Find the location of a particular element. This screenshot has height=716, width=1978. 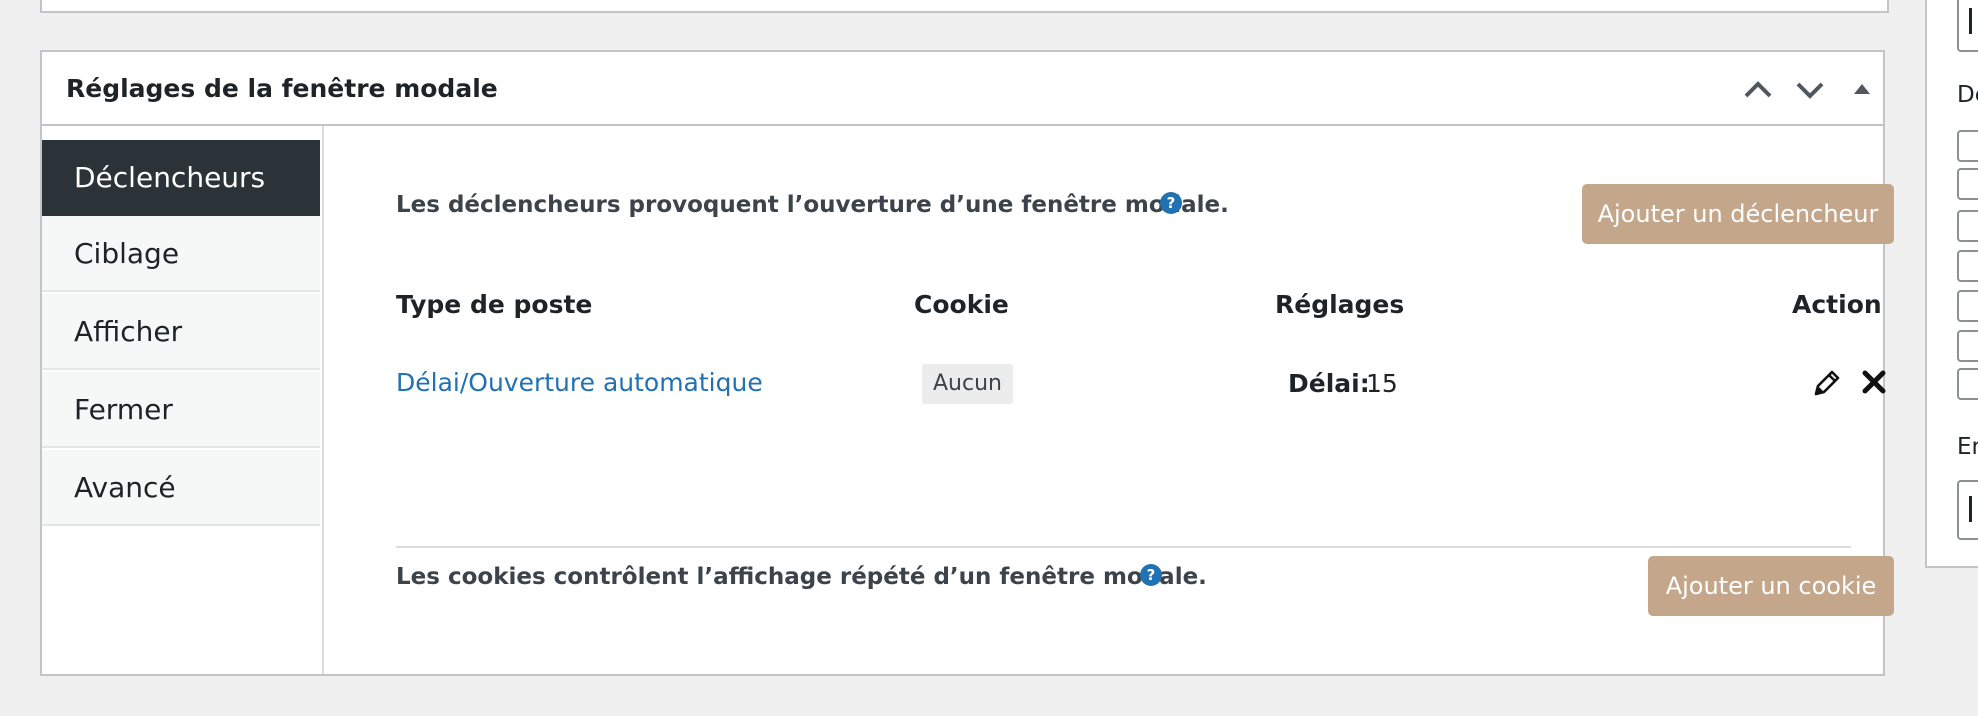

trigger-type-link: Délai/Ouverture automatique is located at coordinates (579, 382).